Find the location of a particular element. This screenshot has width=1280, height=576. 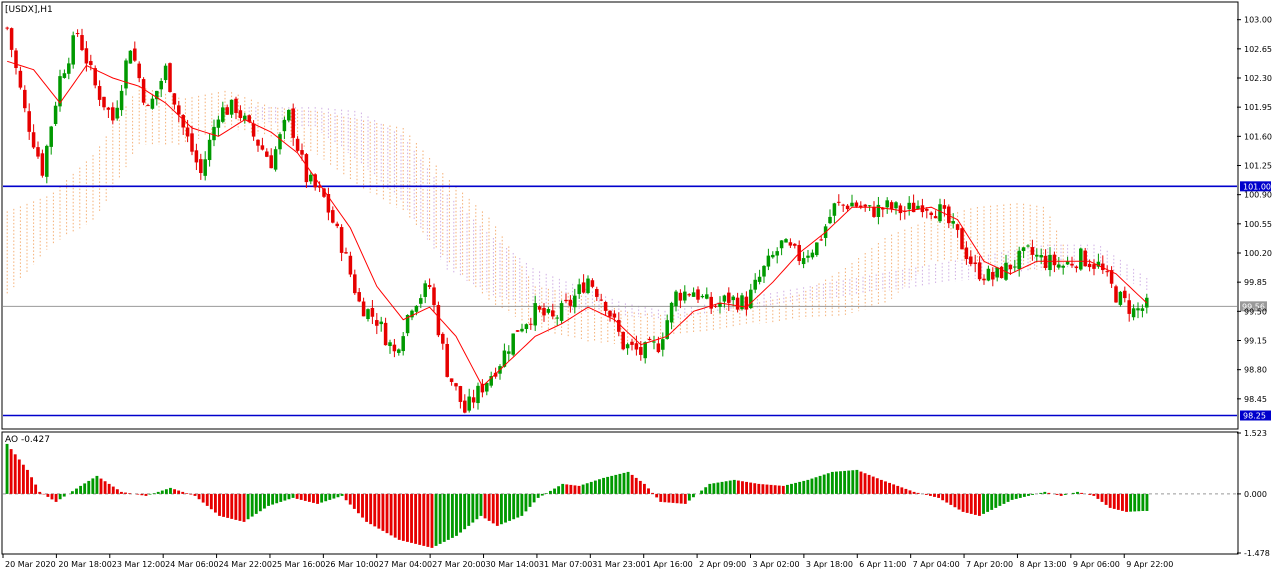

time-tick-label: 6 Apr 11:00 is located at coordinates (882, 564).